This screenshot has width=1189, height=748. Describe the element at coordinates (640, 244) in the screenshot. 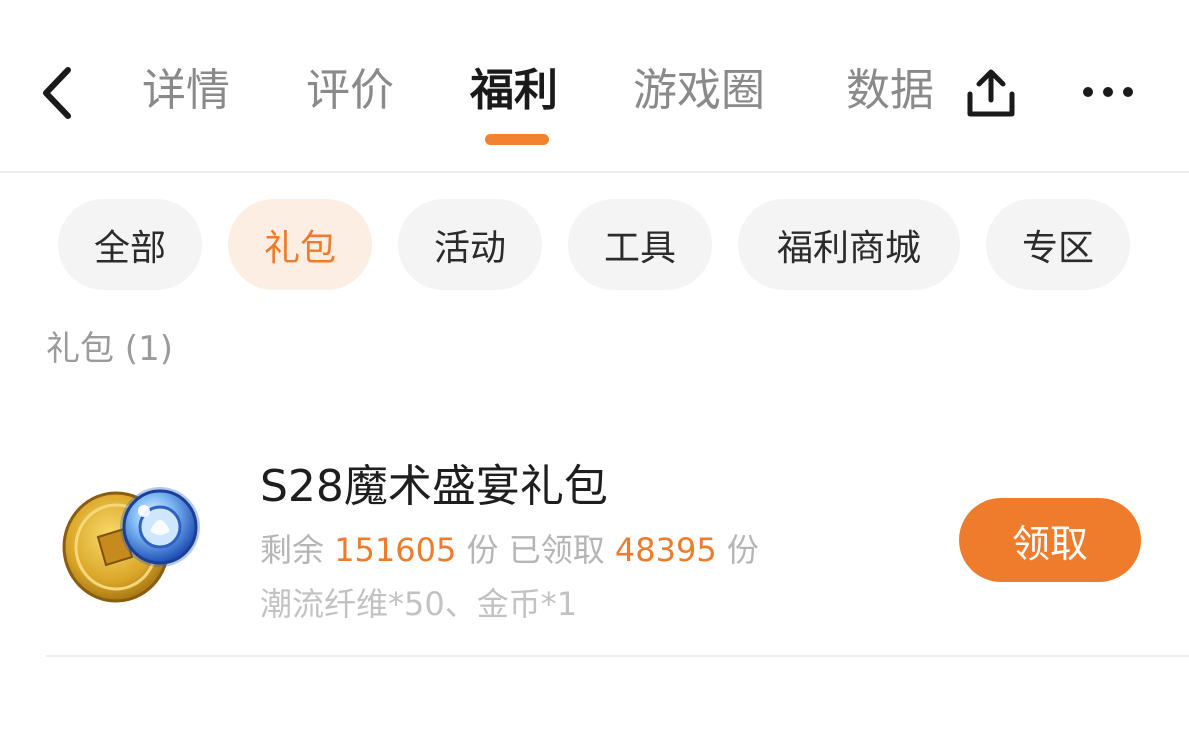

I see `filter-chip-tools: 工具` at that location.